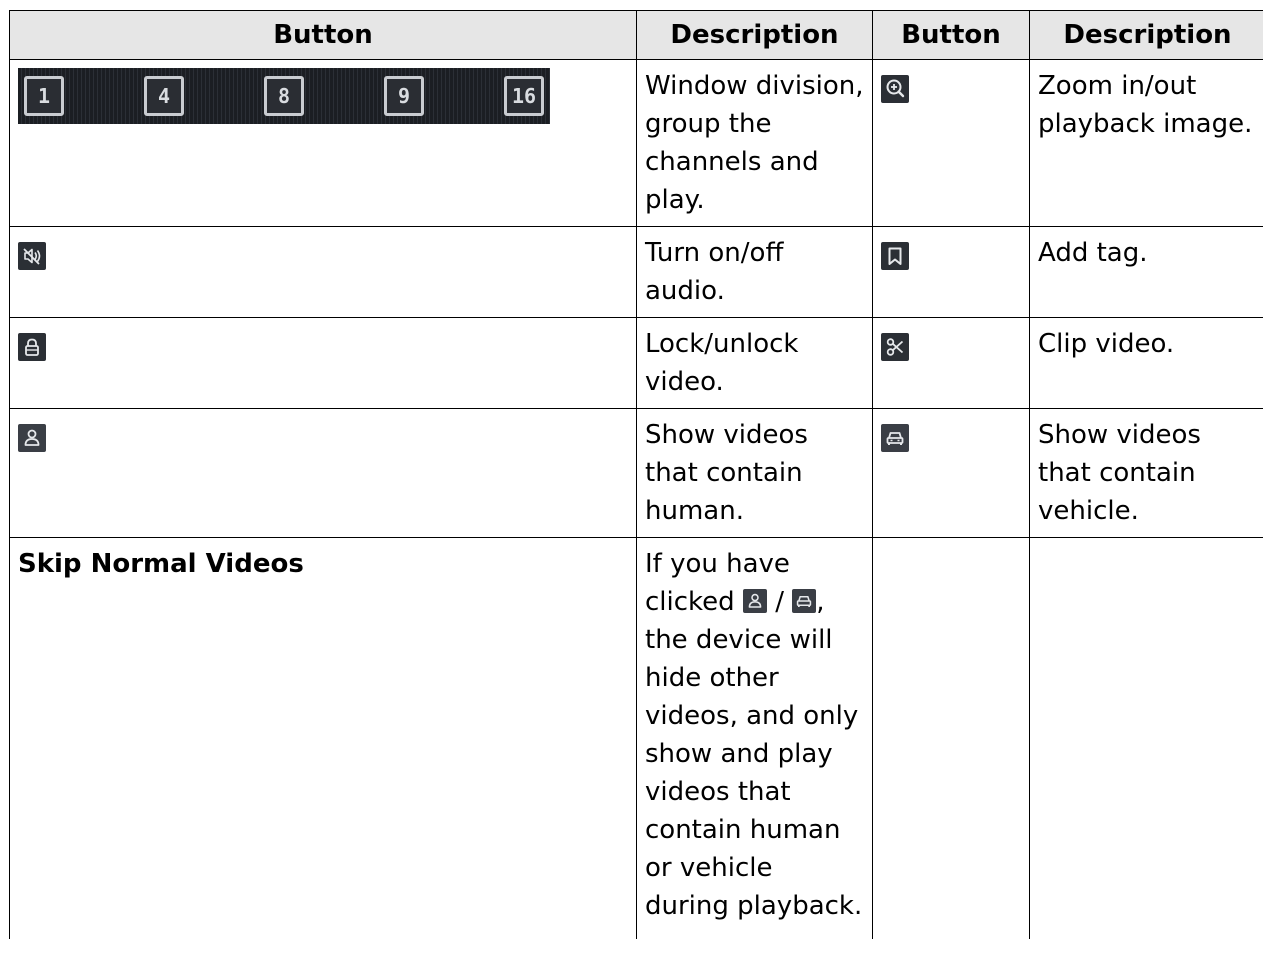 The width and height of the screenshot is (1263, 953). Describe the element at coordinates (161, 564) in the screenshot. I see `skip-normal-videos-label: Skip Normal Videos` at that location.